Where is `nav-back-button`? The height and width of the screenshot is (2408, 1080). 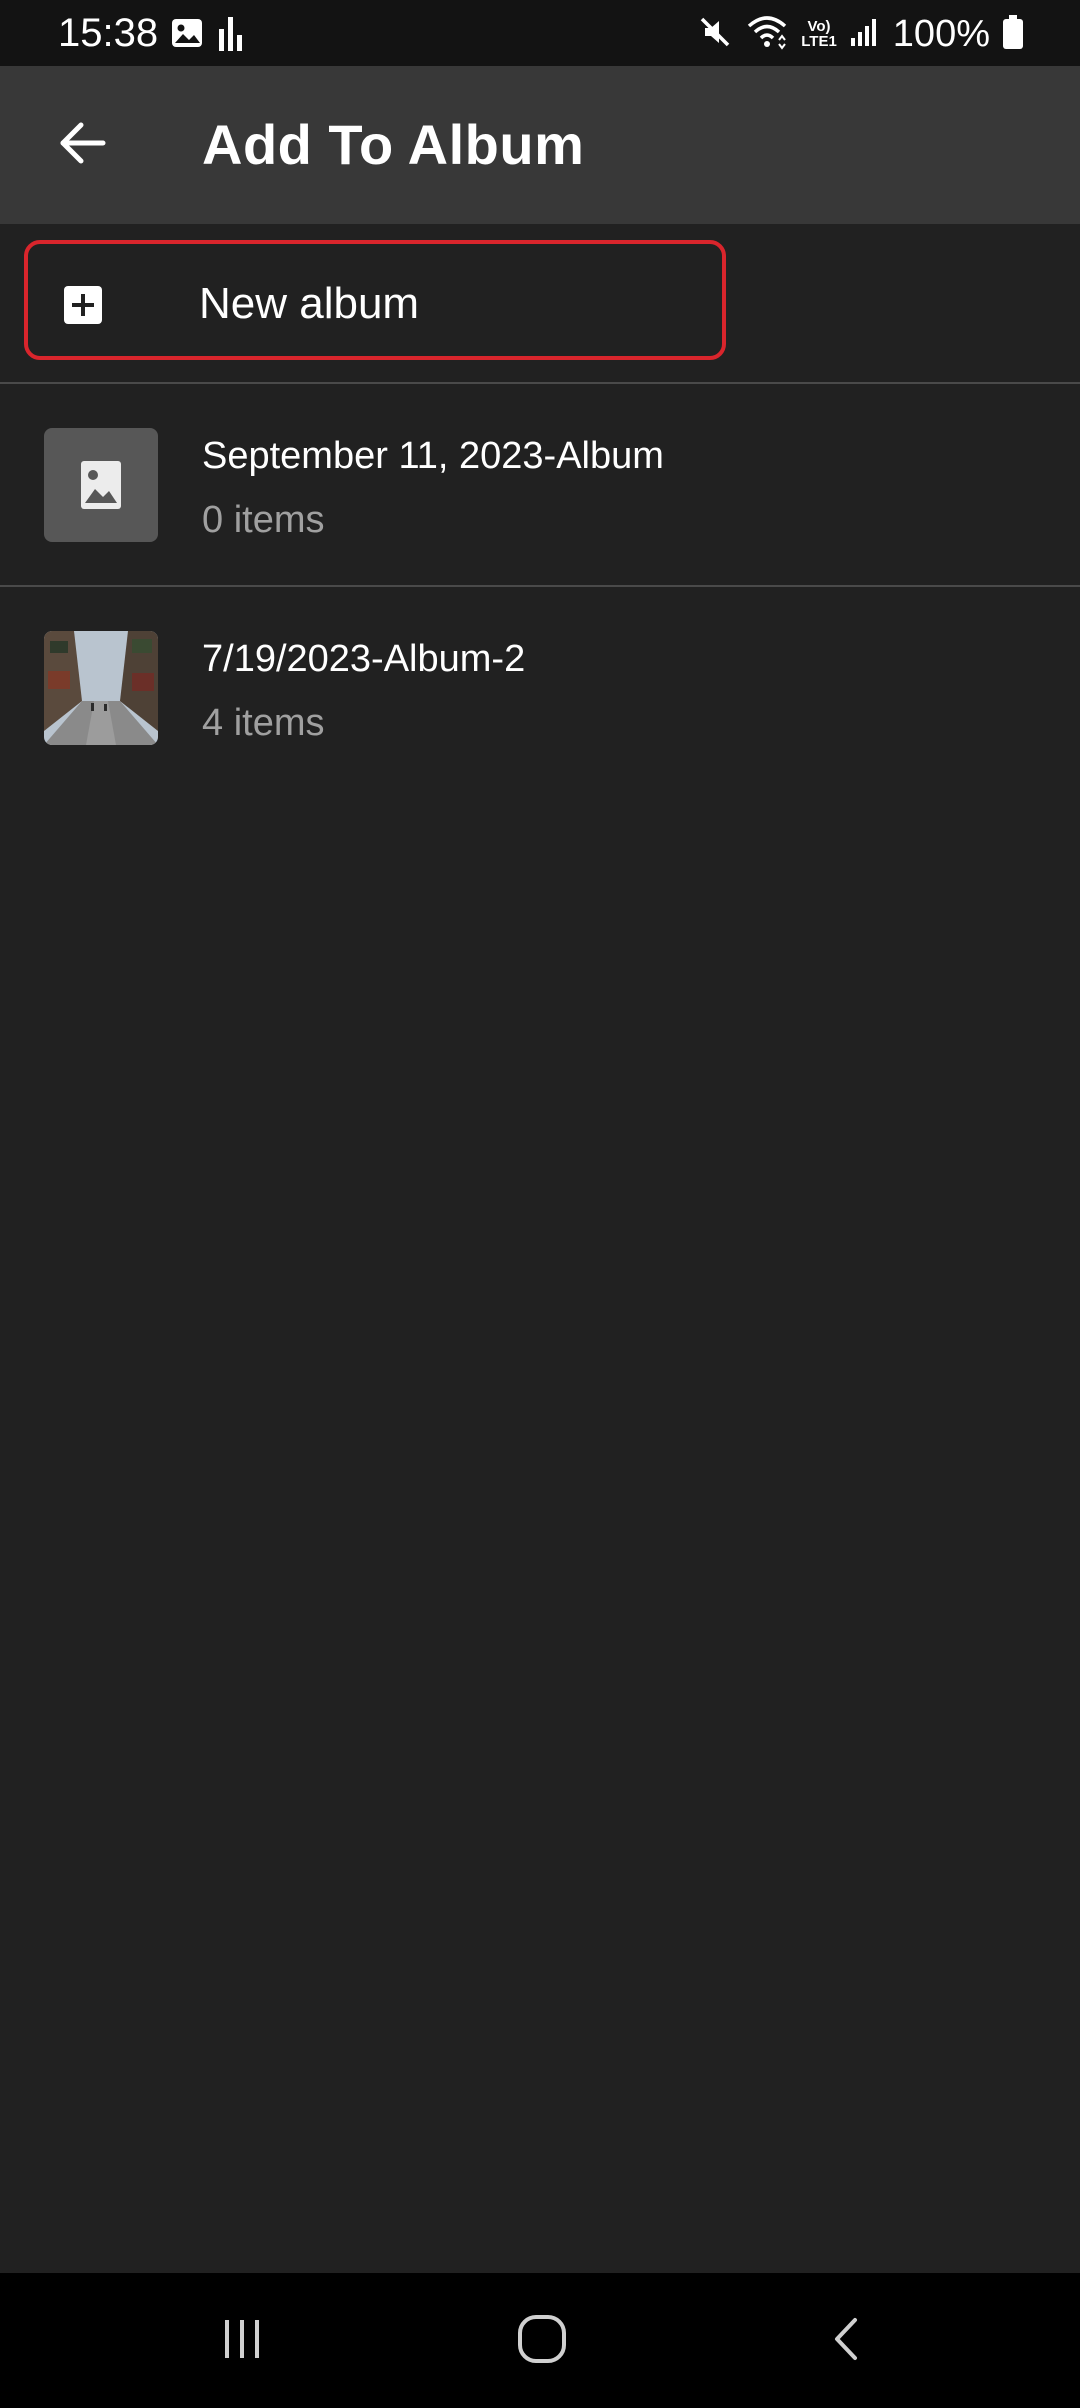
nav-back-button is located at coordinates (846, 2341).